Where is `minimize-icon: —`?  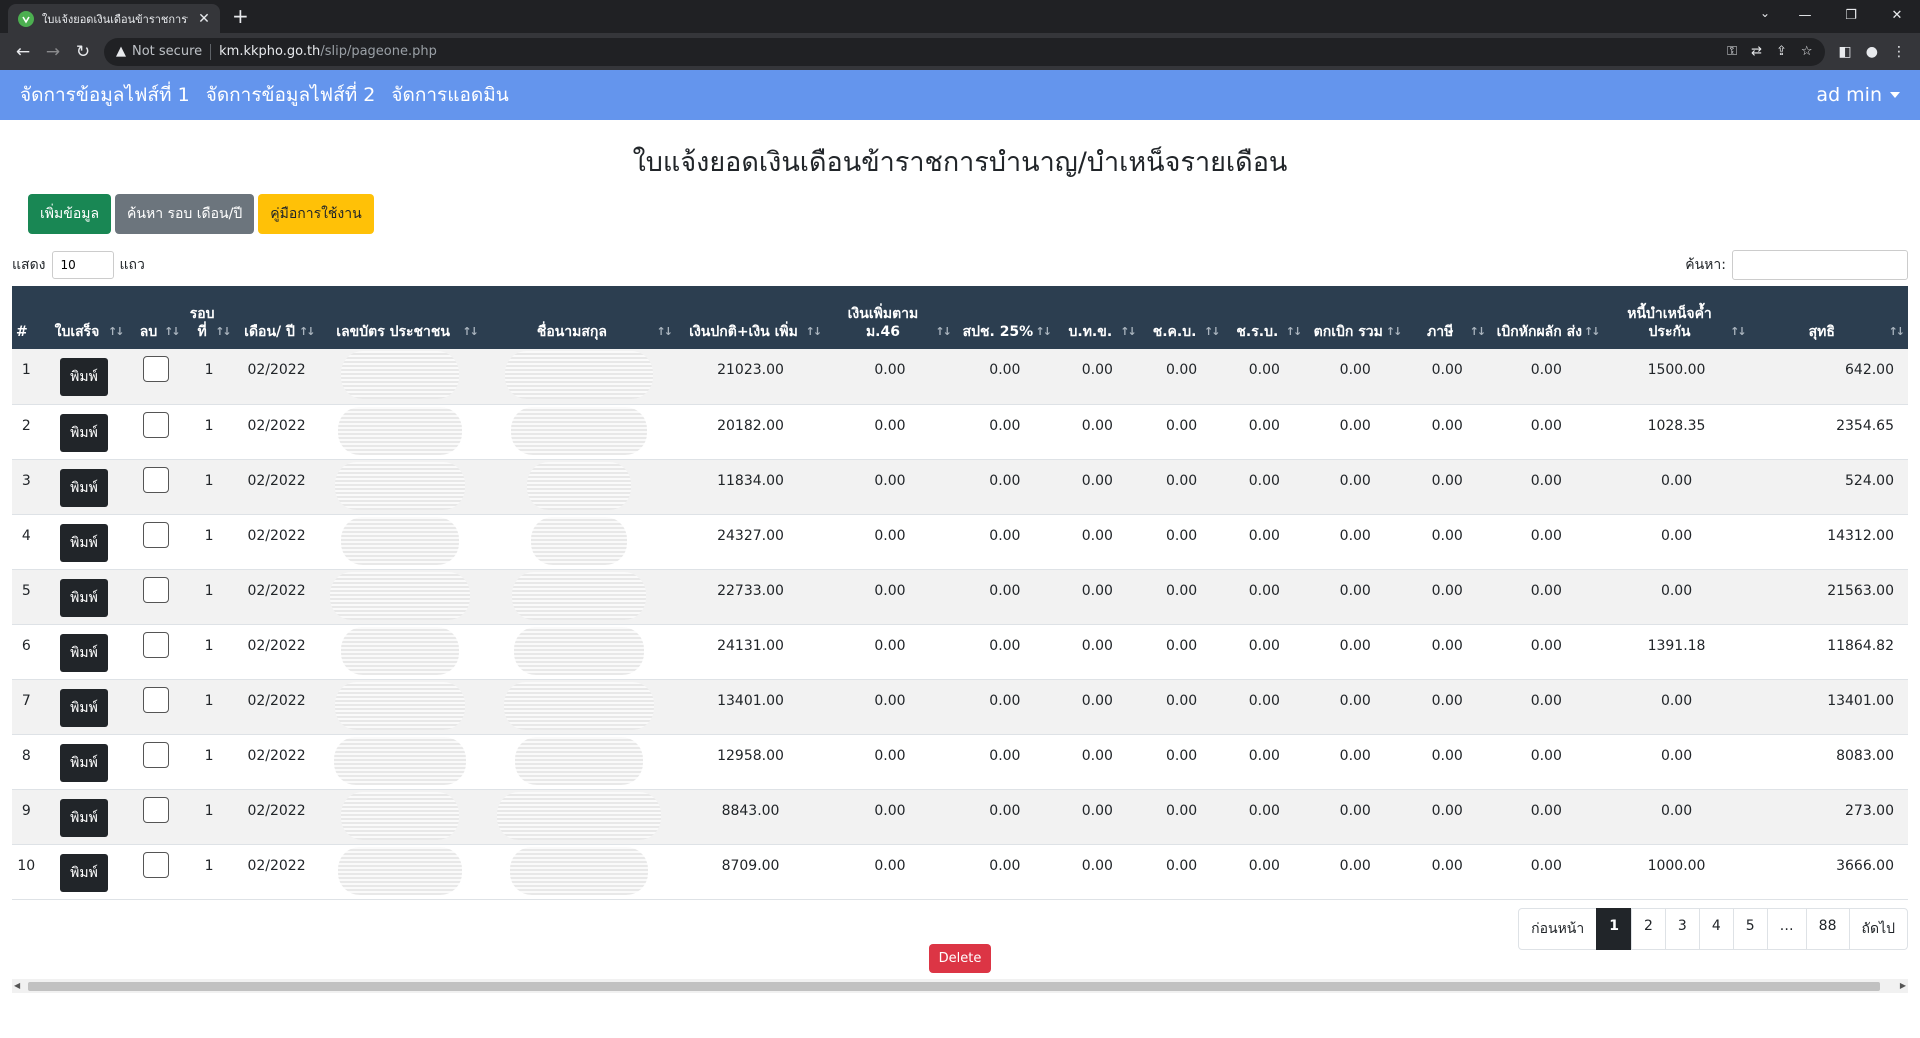 minimize-icon: — is located at coordinates (1805, 15).